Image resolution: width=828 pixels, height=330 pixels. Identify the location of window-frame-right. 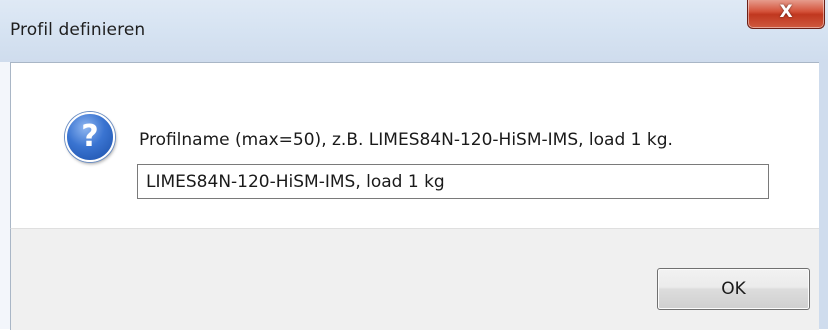
(823, 195).